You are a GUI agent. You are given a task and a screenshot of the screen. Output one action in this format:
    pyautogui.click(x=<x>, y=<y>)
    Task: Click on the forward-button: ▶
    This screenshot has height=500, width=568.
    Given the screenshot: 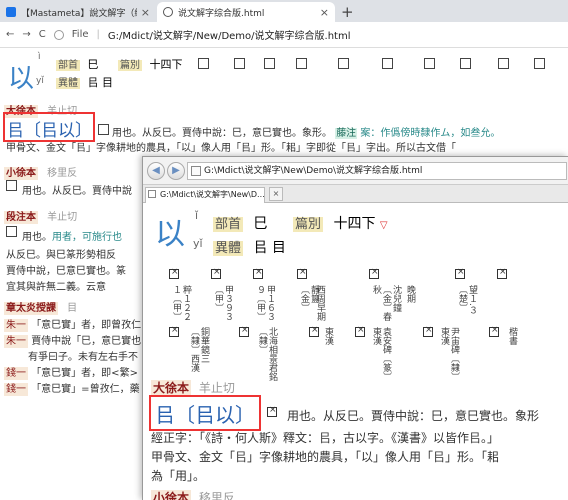 What is the action you would take?
    pyautogui.click(x=176, y=171)
    